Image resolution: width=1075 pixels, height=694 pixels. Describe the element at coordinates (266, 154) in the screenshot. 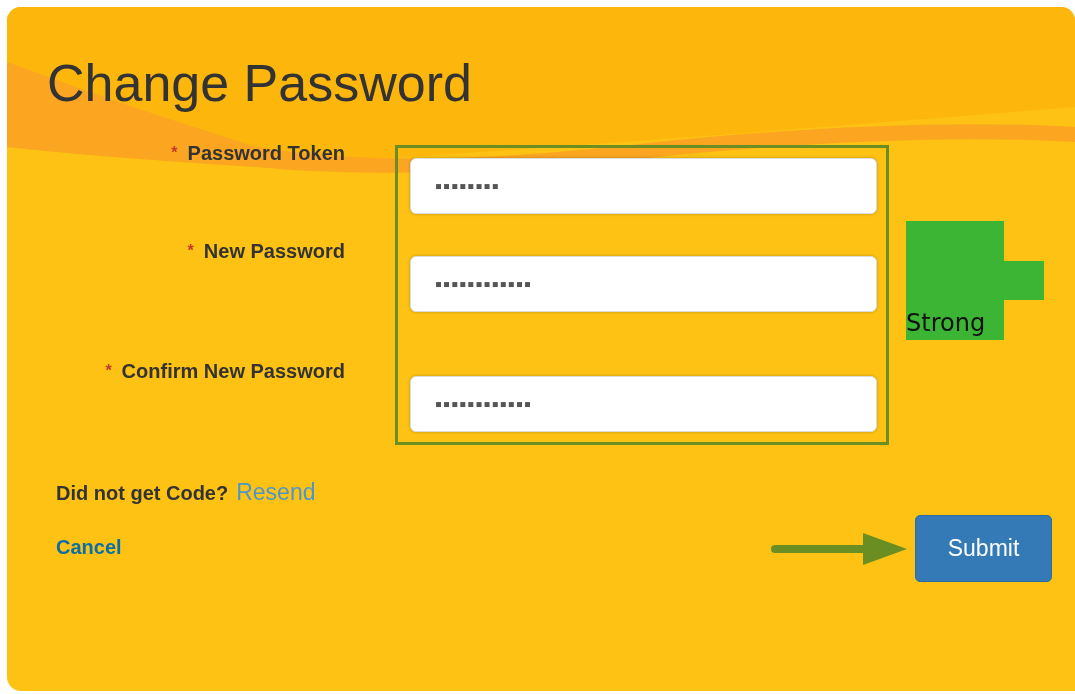

I see `field-label: Password Token` at that location.